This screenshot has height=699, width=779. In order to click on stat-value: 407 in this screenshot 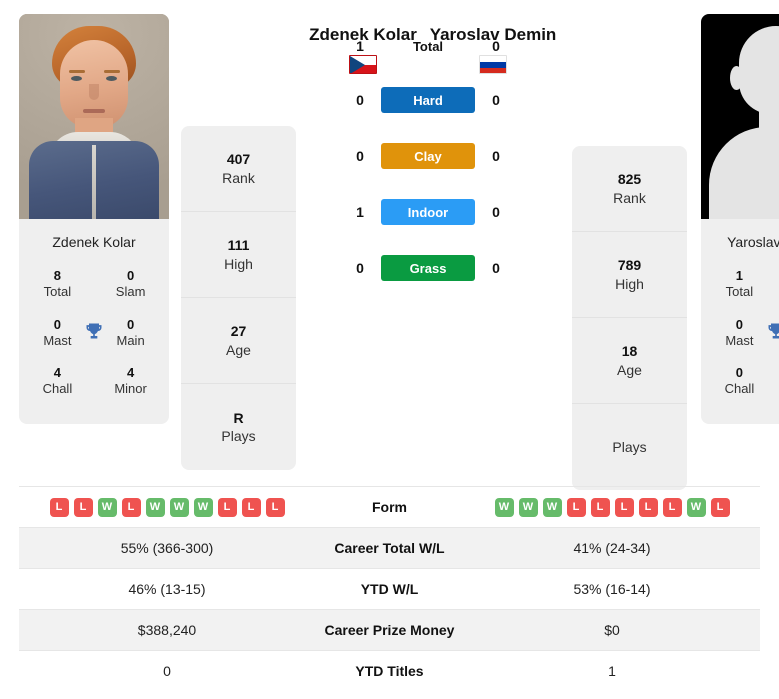, I will do `click(238, 159)`.